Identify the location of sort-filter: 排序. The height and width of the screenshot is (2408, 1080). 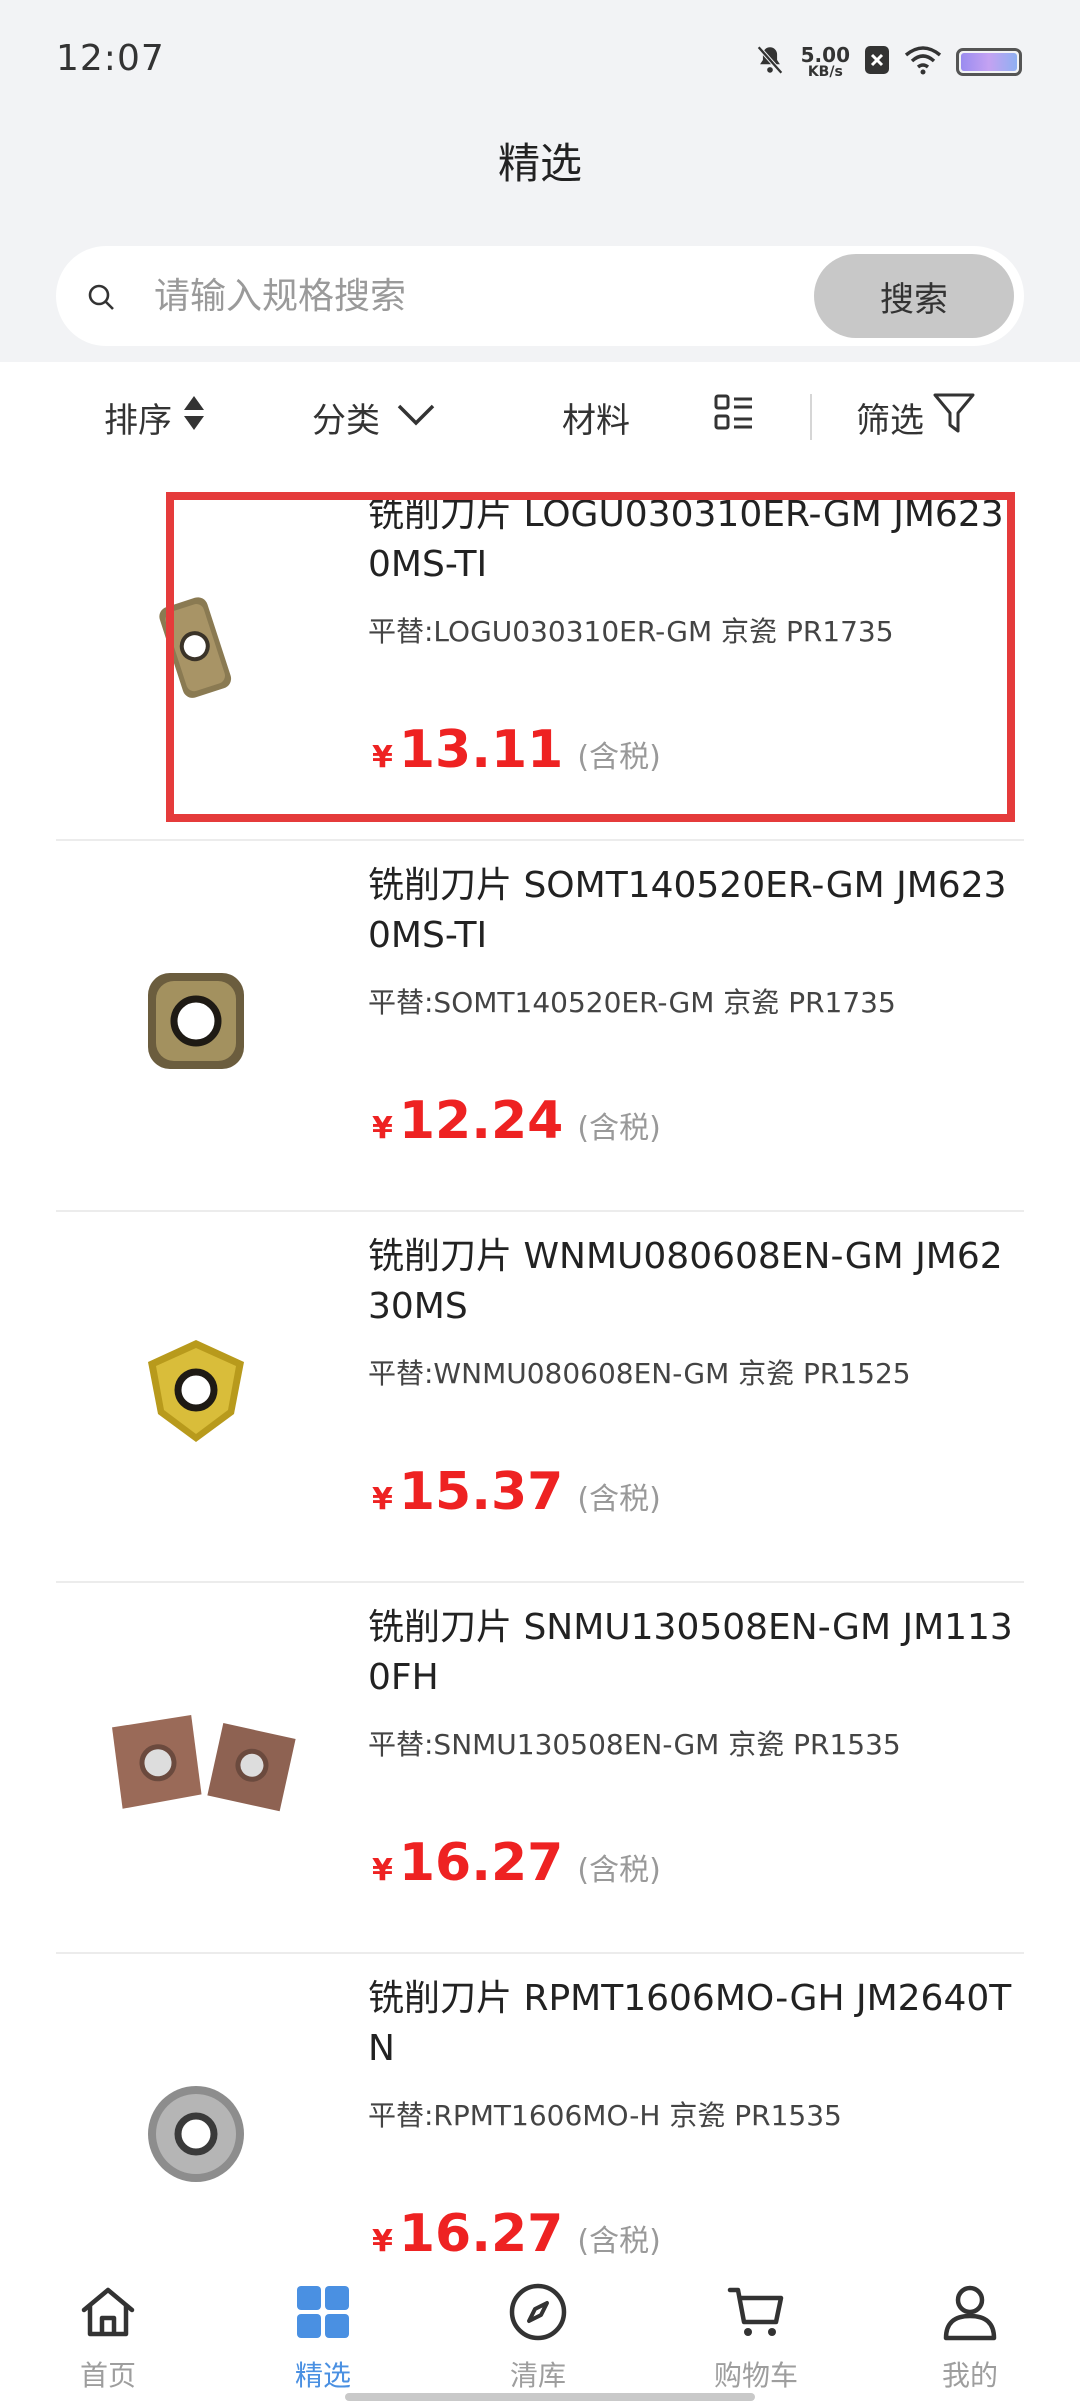
(155, 417).